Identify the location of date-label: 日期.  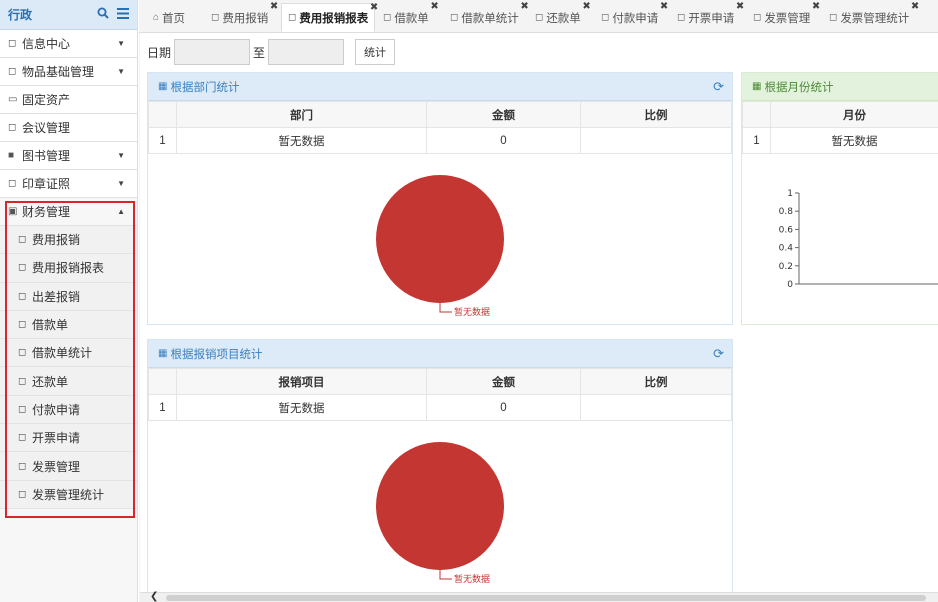
(159, 52).